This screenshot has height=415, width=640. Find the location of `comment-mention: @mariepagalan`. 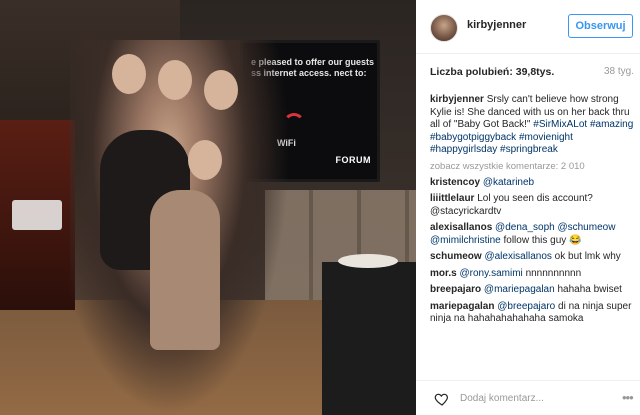

comment-mention: @mariepagalan is located at coordinates (519, 289).